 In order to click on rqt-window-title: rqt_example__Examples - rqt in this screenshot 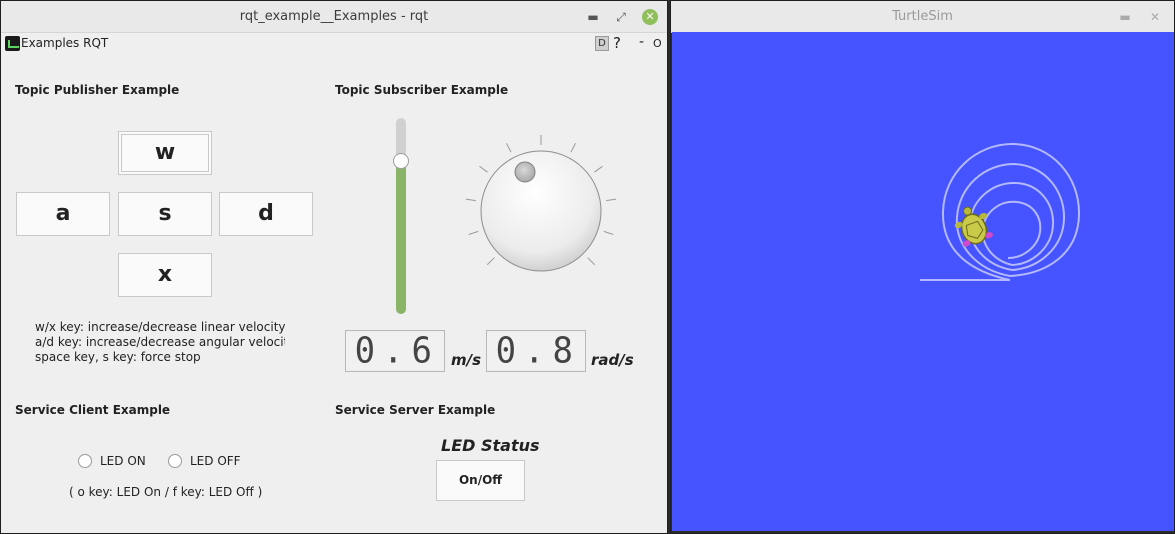, I will do `click(334, 16)`.